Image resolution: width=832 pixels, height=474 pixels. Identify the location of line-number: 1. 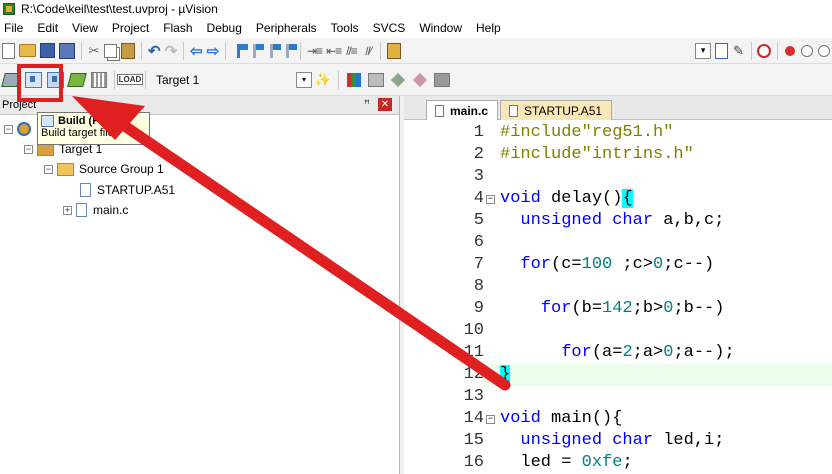
(478, 132).